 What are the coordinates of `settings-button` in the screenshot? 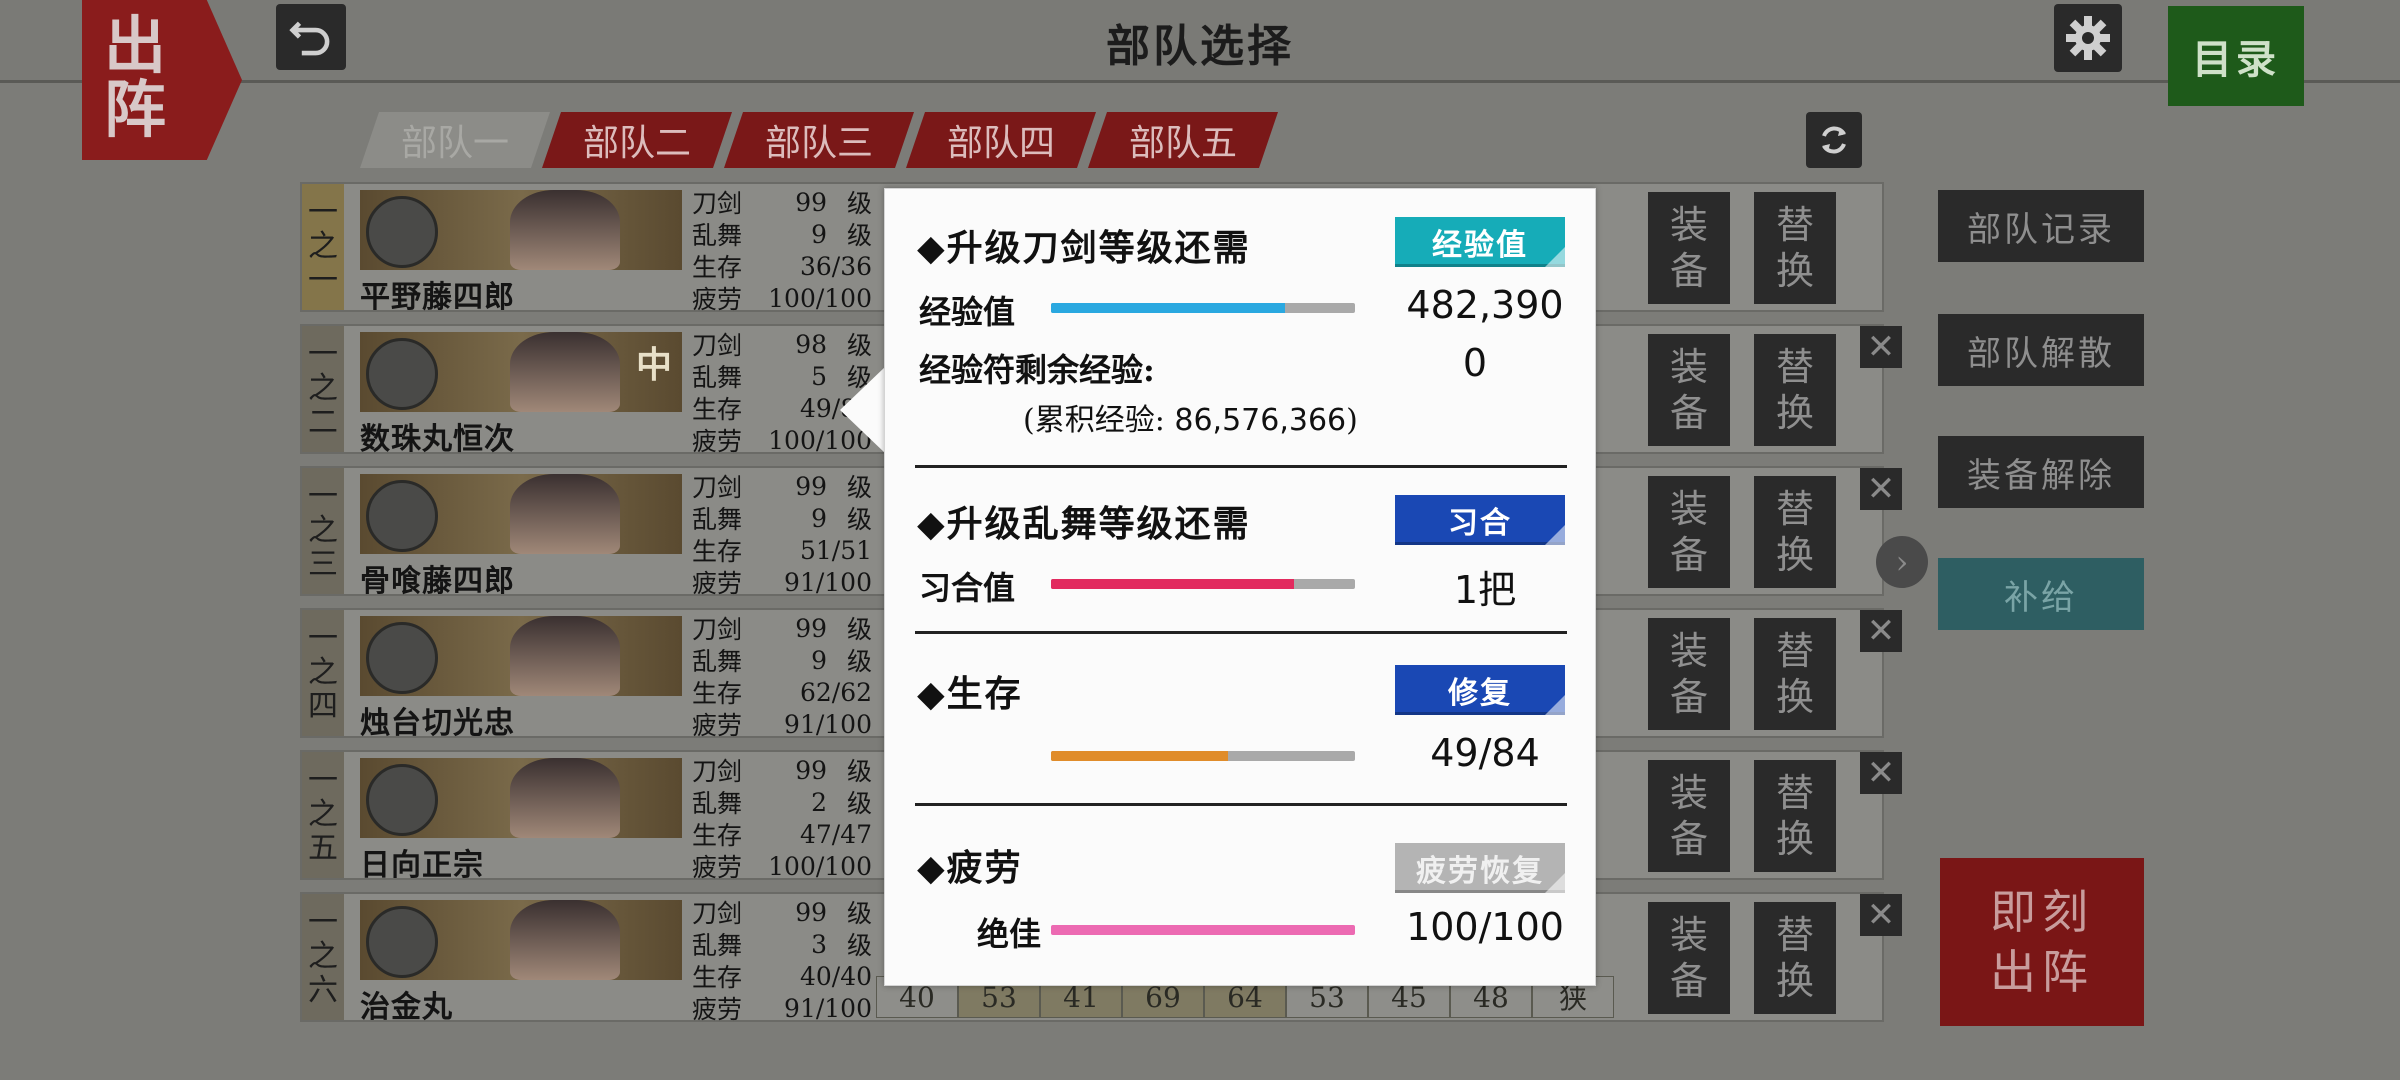 It's located at (2088, 38).